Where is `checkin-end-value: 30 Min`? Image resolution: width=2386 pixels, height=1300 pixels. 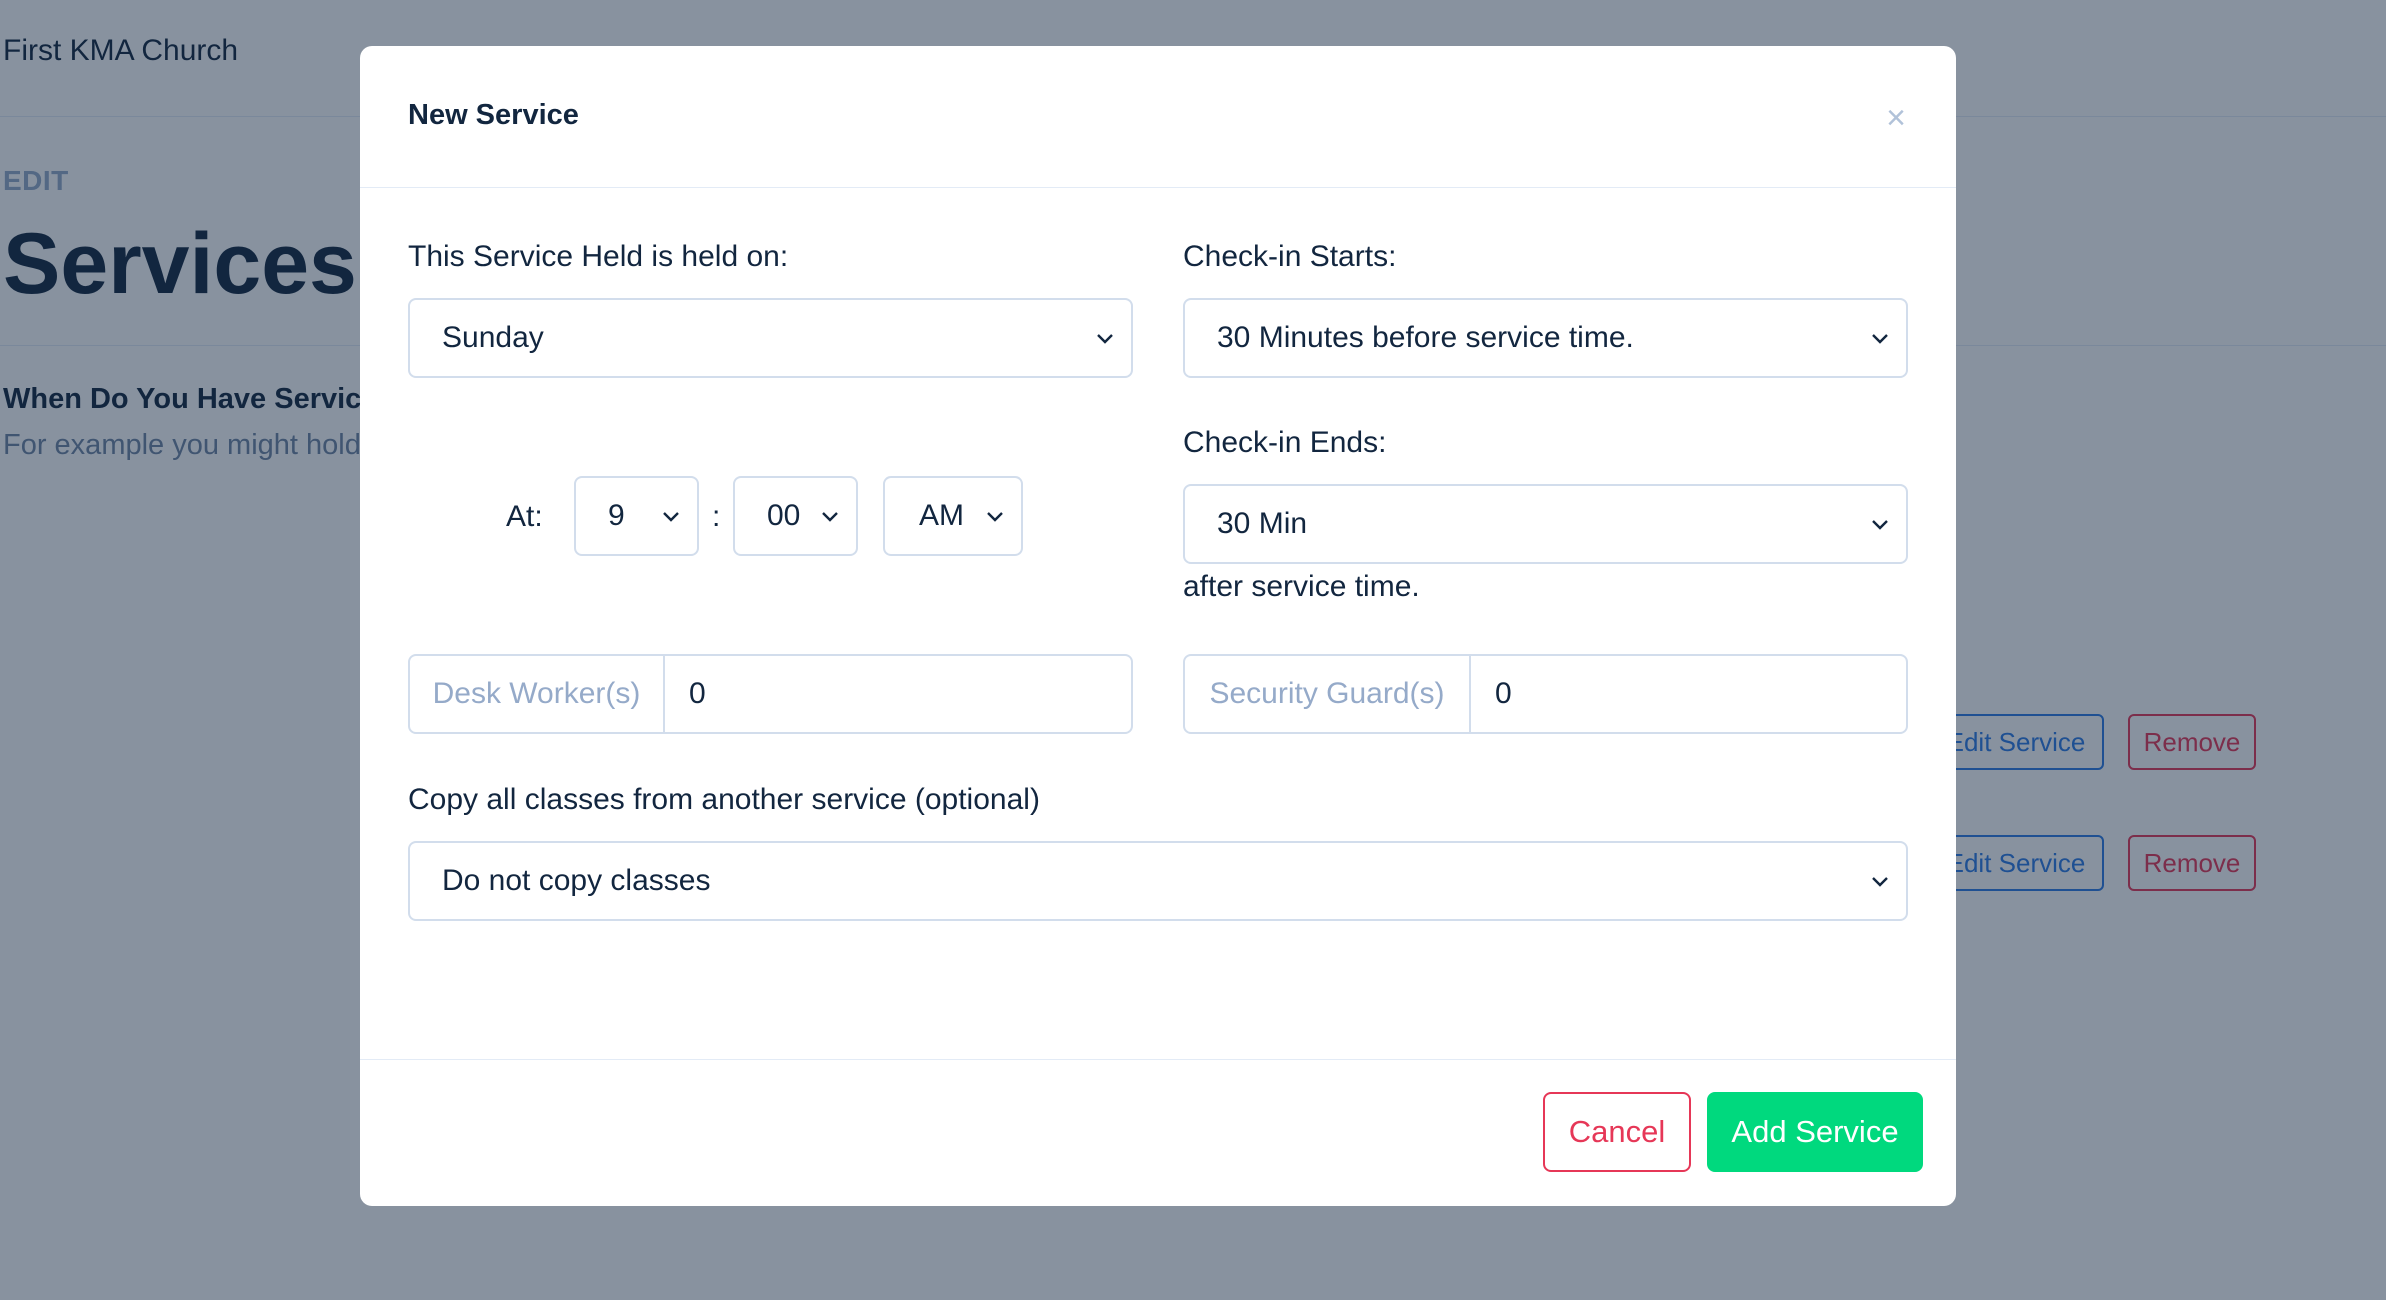
checkin-end-value: 30 Min is located at coordinates (1262, 523).